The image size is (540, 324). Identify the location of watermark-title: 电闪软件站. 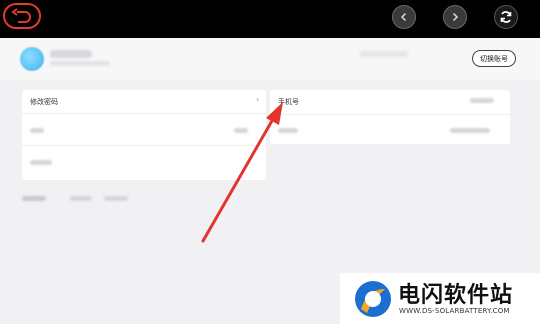
(456, 295).